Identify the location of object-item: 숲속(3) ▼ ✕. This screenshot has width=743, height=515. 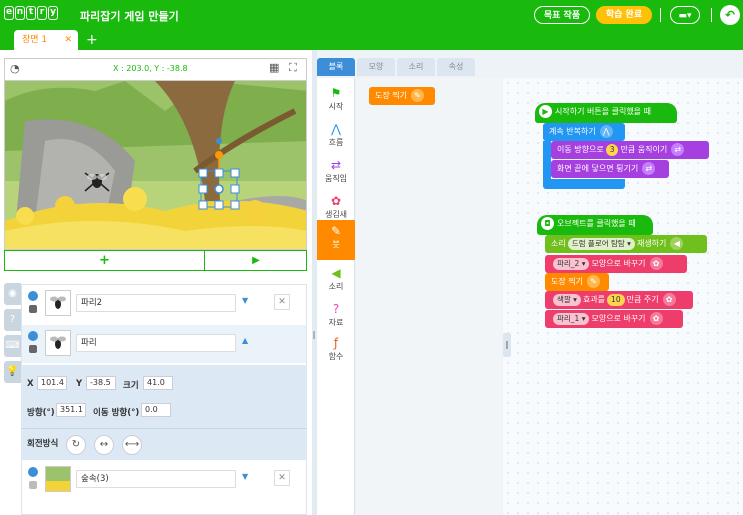
(164, 480).